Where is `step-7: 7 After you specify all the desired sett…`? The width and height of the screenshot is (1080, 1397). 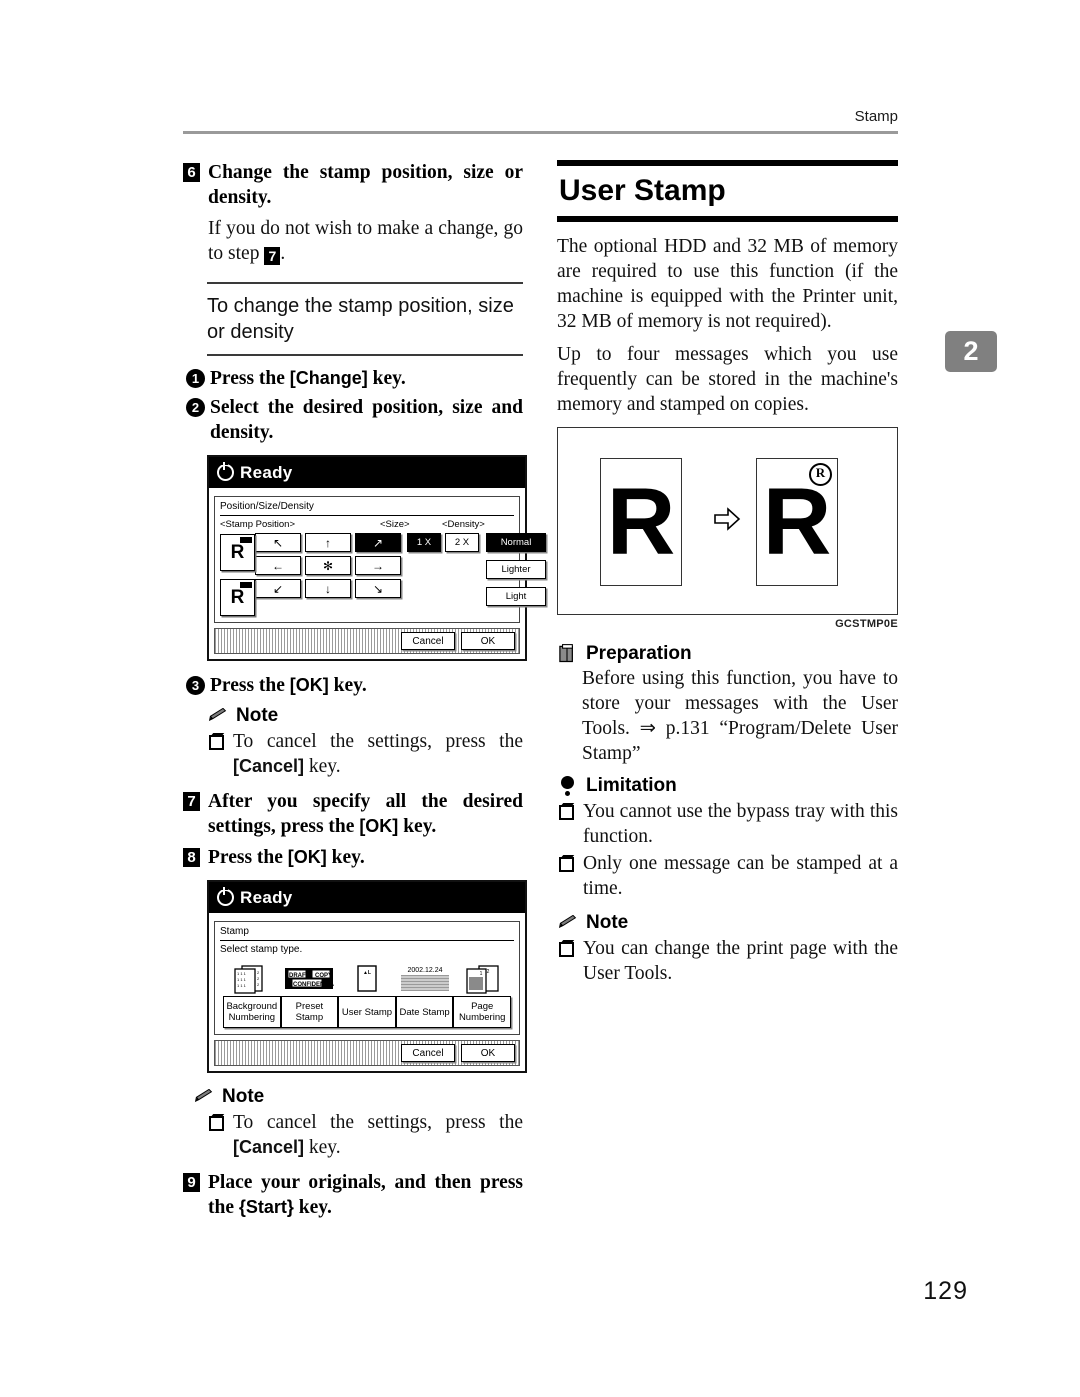 step-7: 7 After you specify all the desired sett… is located at coordinates (353, 814).